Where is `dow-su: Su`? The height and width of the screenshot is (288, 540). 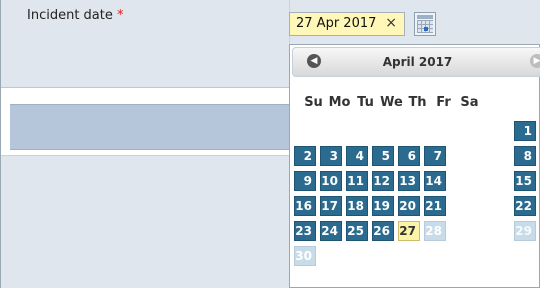 dow-su: Su is located at coordinates (313, 102).